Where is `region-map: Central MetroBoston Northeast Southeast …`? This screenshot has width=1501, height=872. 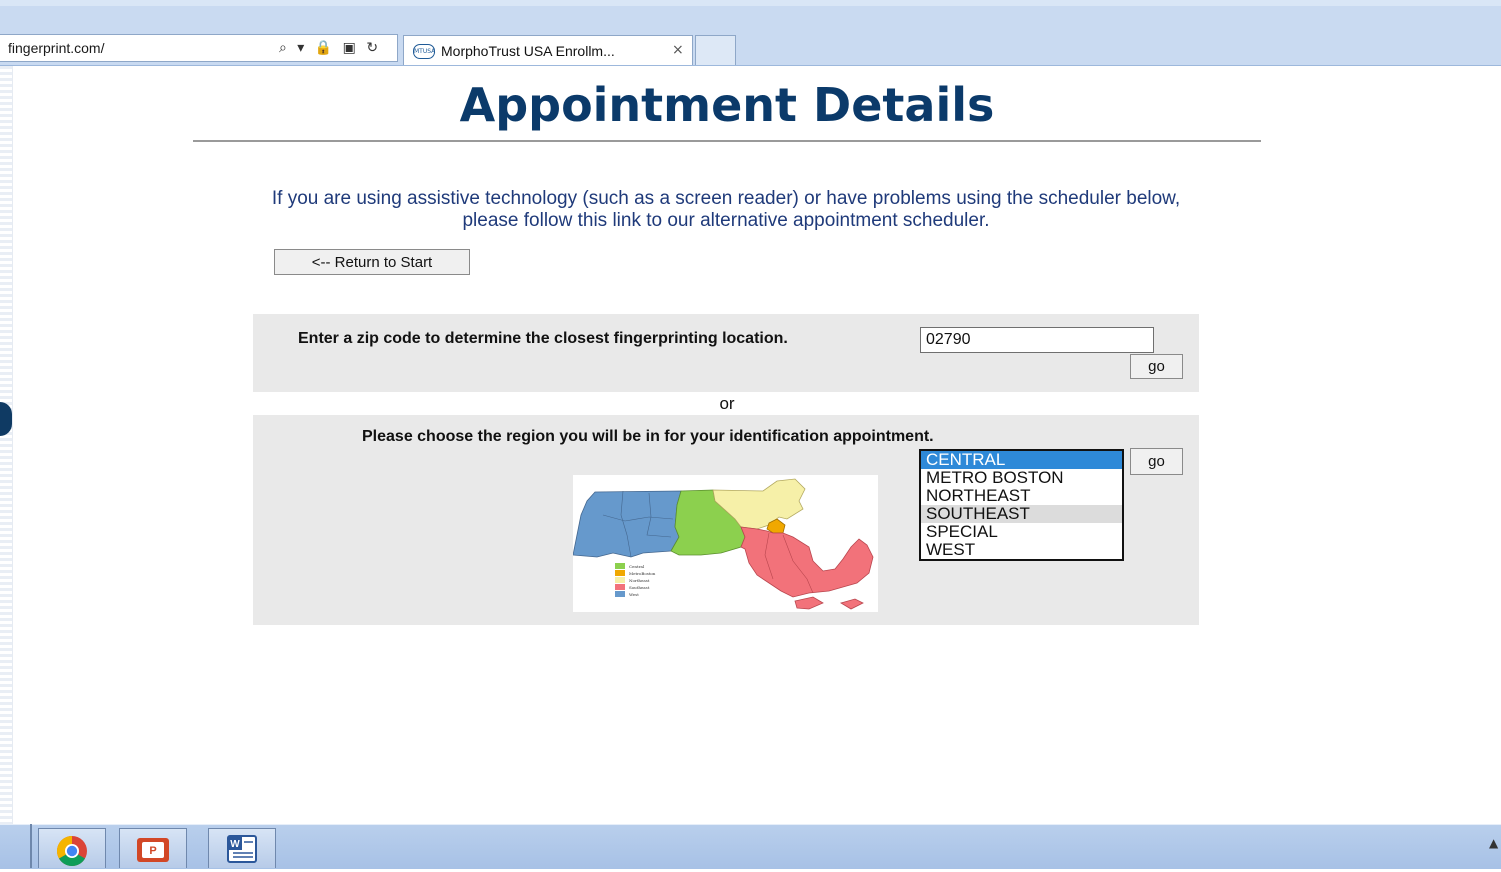
region-map: Central MetroBoston Northeast Southeast … is located at coordinates (725, 543).